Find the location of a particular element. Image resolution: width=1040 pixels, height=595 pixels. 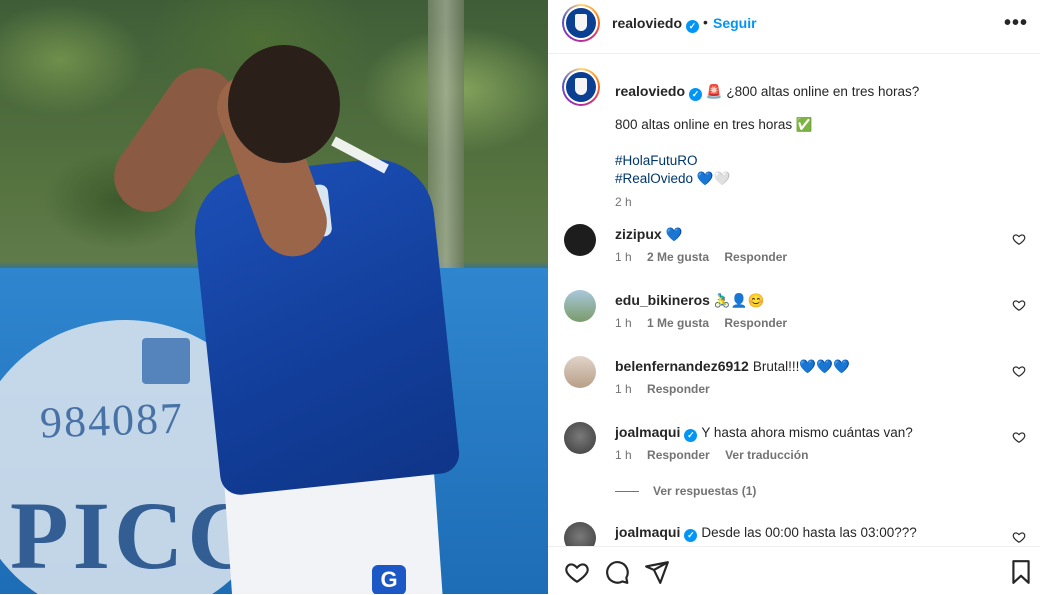

comment-meta: 1 h Responder Ver traducción is located at coordinates (717, 455).